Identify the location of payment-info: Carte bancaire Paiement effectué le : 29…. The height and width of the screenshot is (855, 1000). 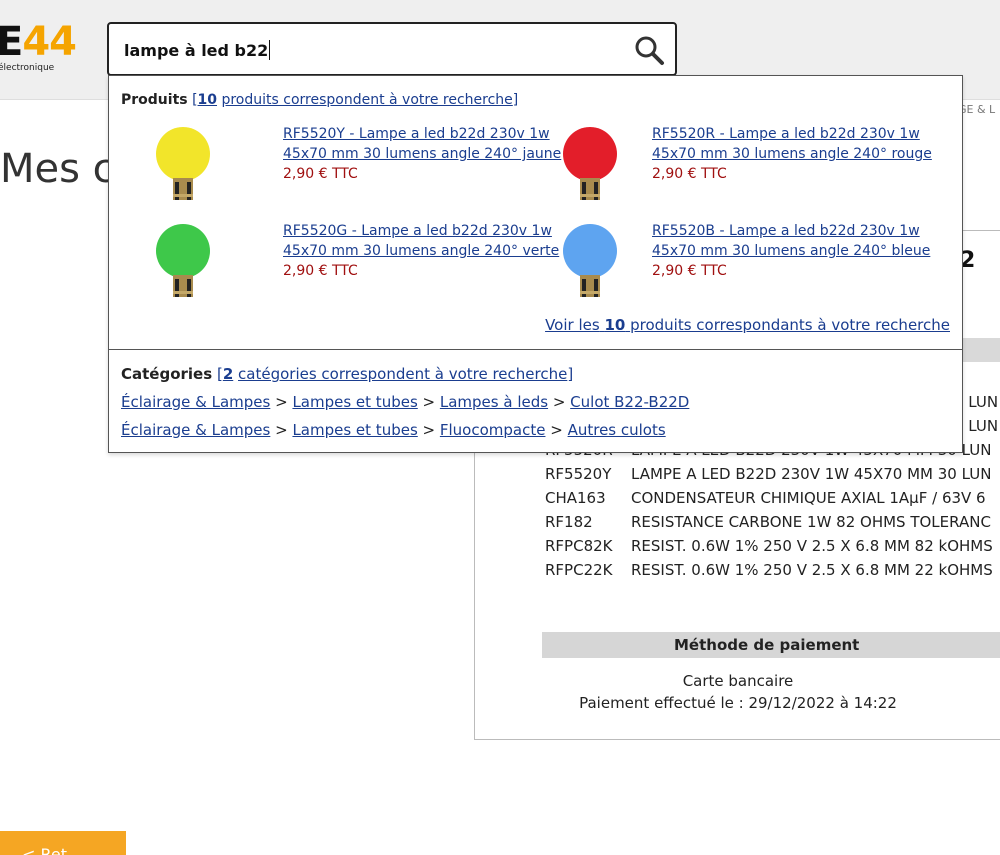
(737, 692).